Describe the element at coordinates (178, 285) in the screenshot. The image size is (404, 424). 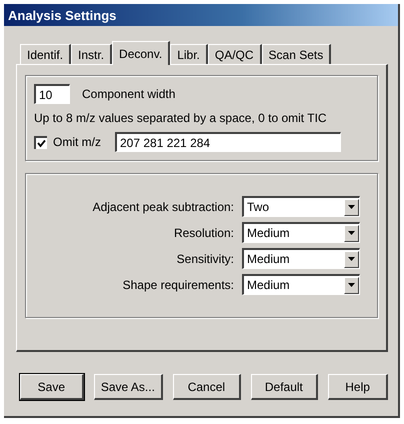
I see `setting-label: Shape requirements:` at that location.